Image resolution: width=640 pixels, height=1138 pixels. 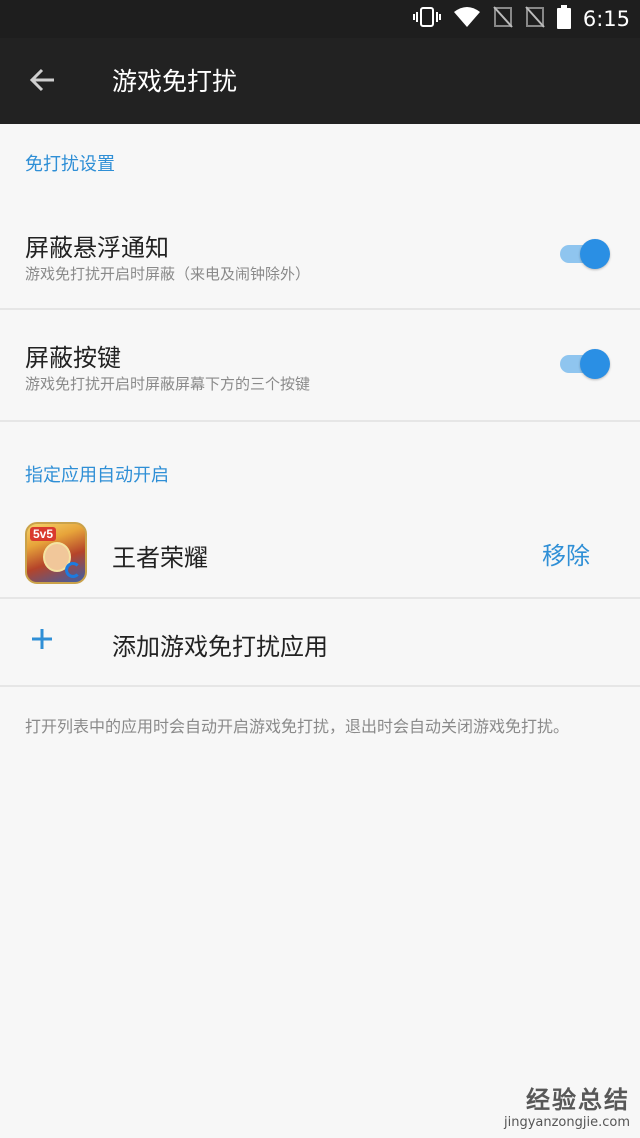 I want to click on app-row-wangzherongyao: 5v5 王者荣耀 移除, so click(x=320, y=554).